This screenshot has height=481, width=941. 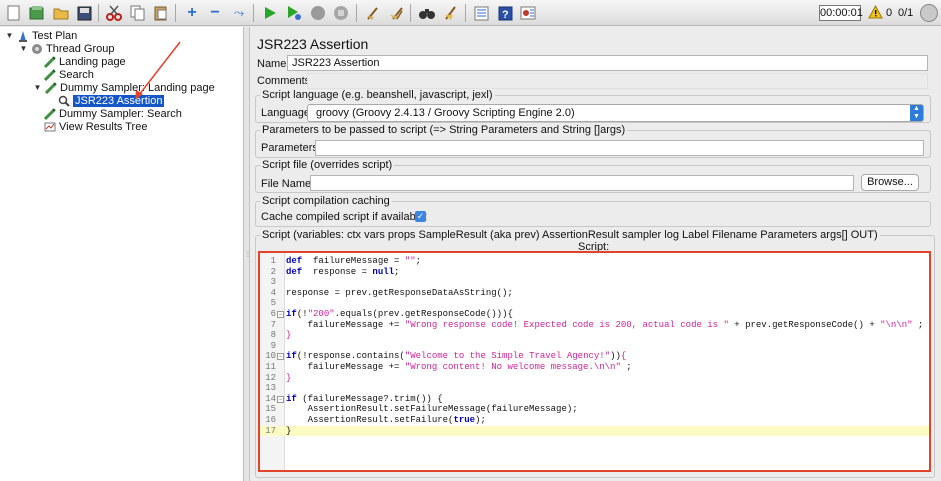 I want to click on help-icon: ?, so click(x=505, y=13).